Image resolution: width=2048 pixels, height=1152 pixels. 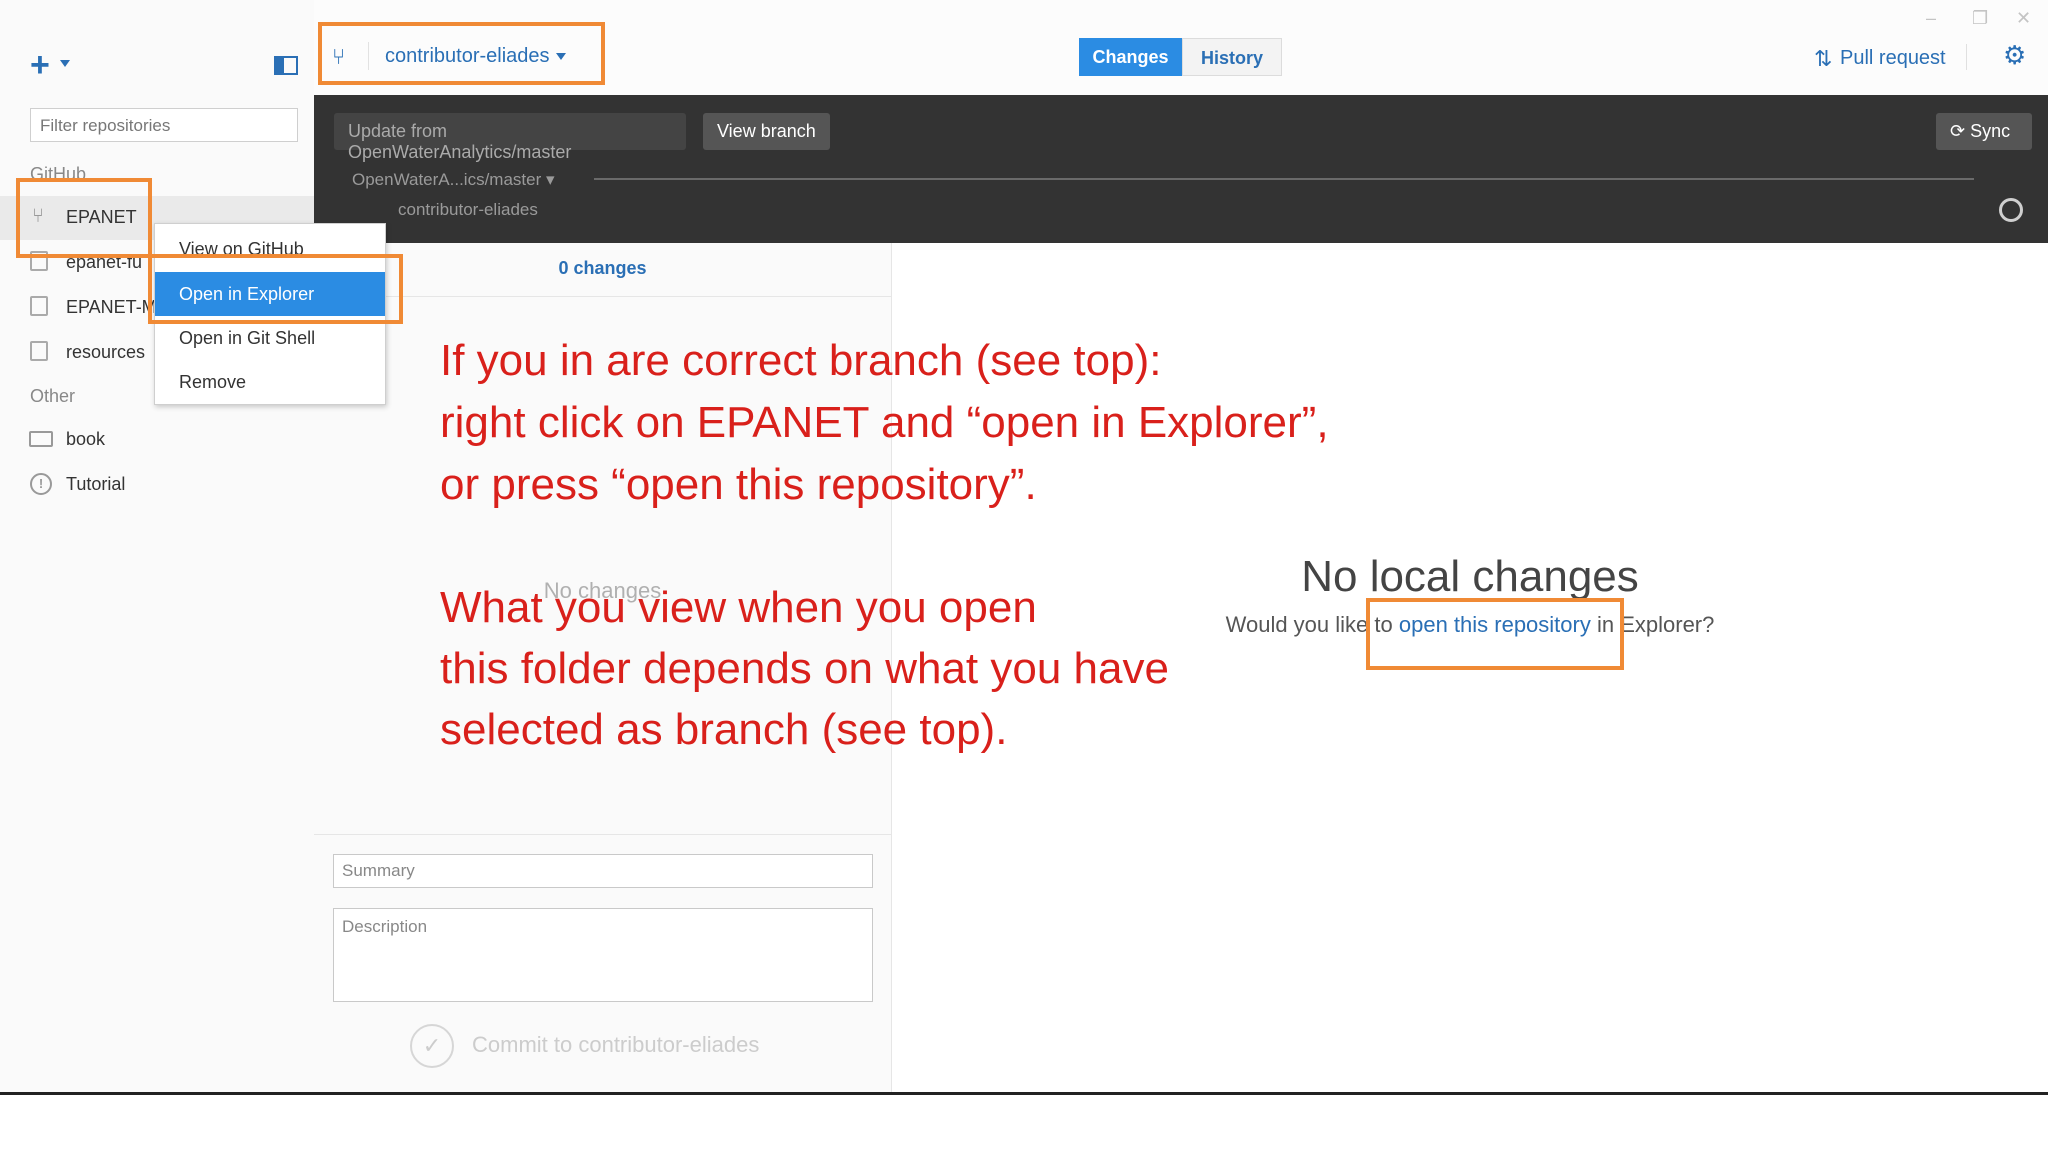 What do you see at coordinates (1931, 18) in the screenshot?
I see `minimize-icon: –` at bounding box center [1931, 18].